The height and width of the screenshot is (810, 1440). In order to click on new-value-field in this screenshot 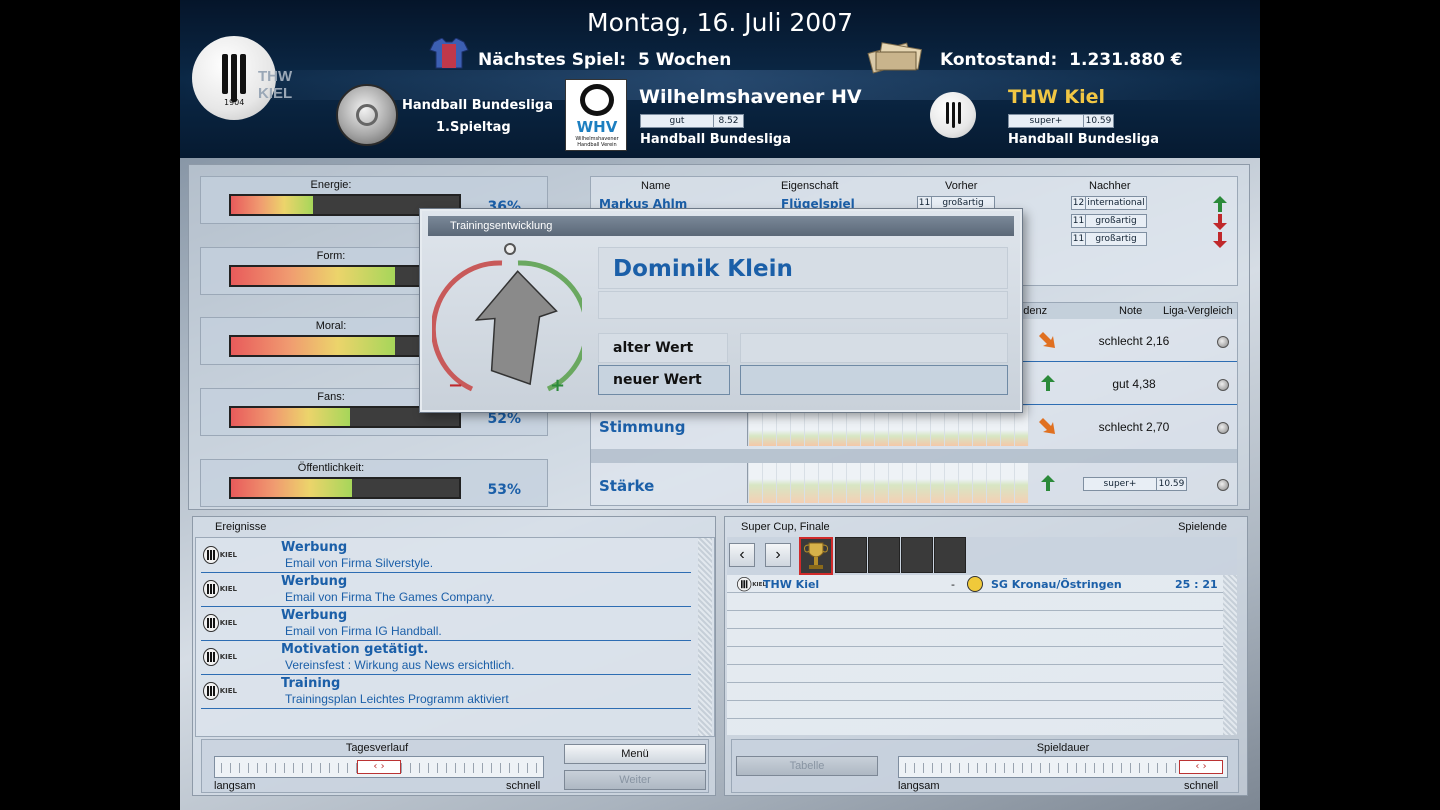, I will do `click(874, 380)`.